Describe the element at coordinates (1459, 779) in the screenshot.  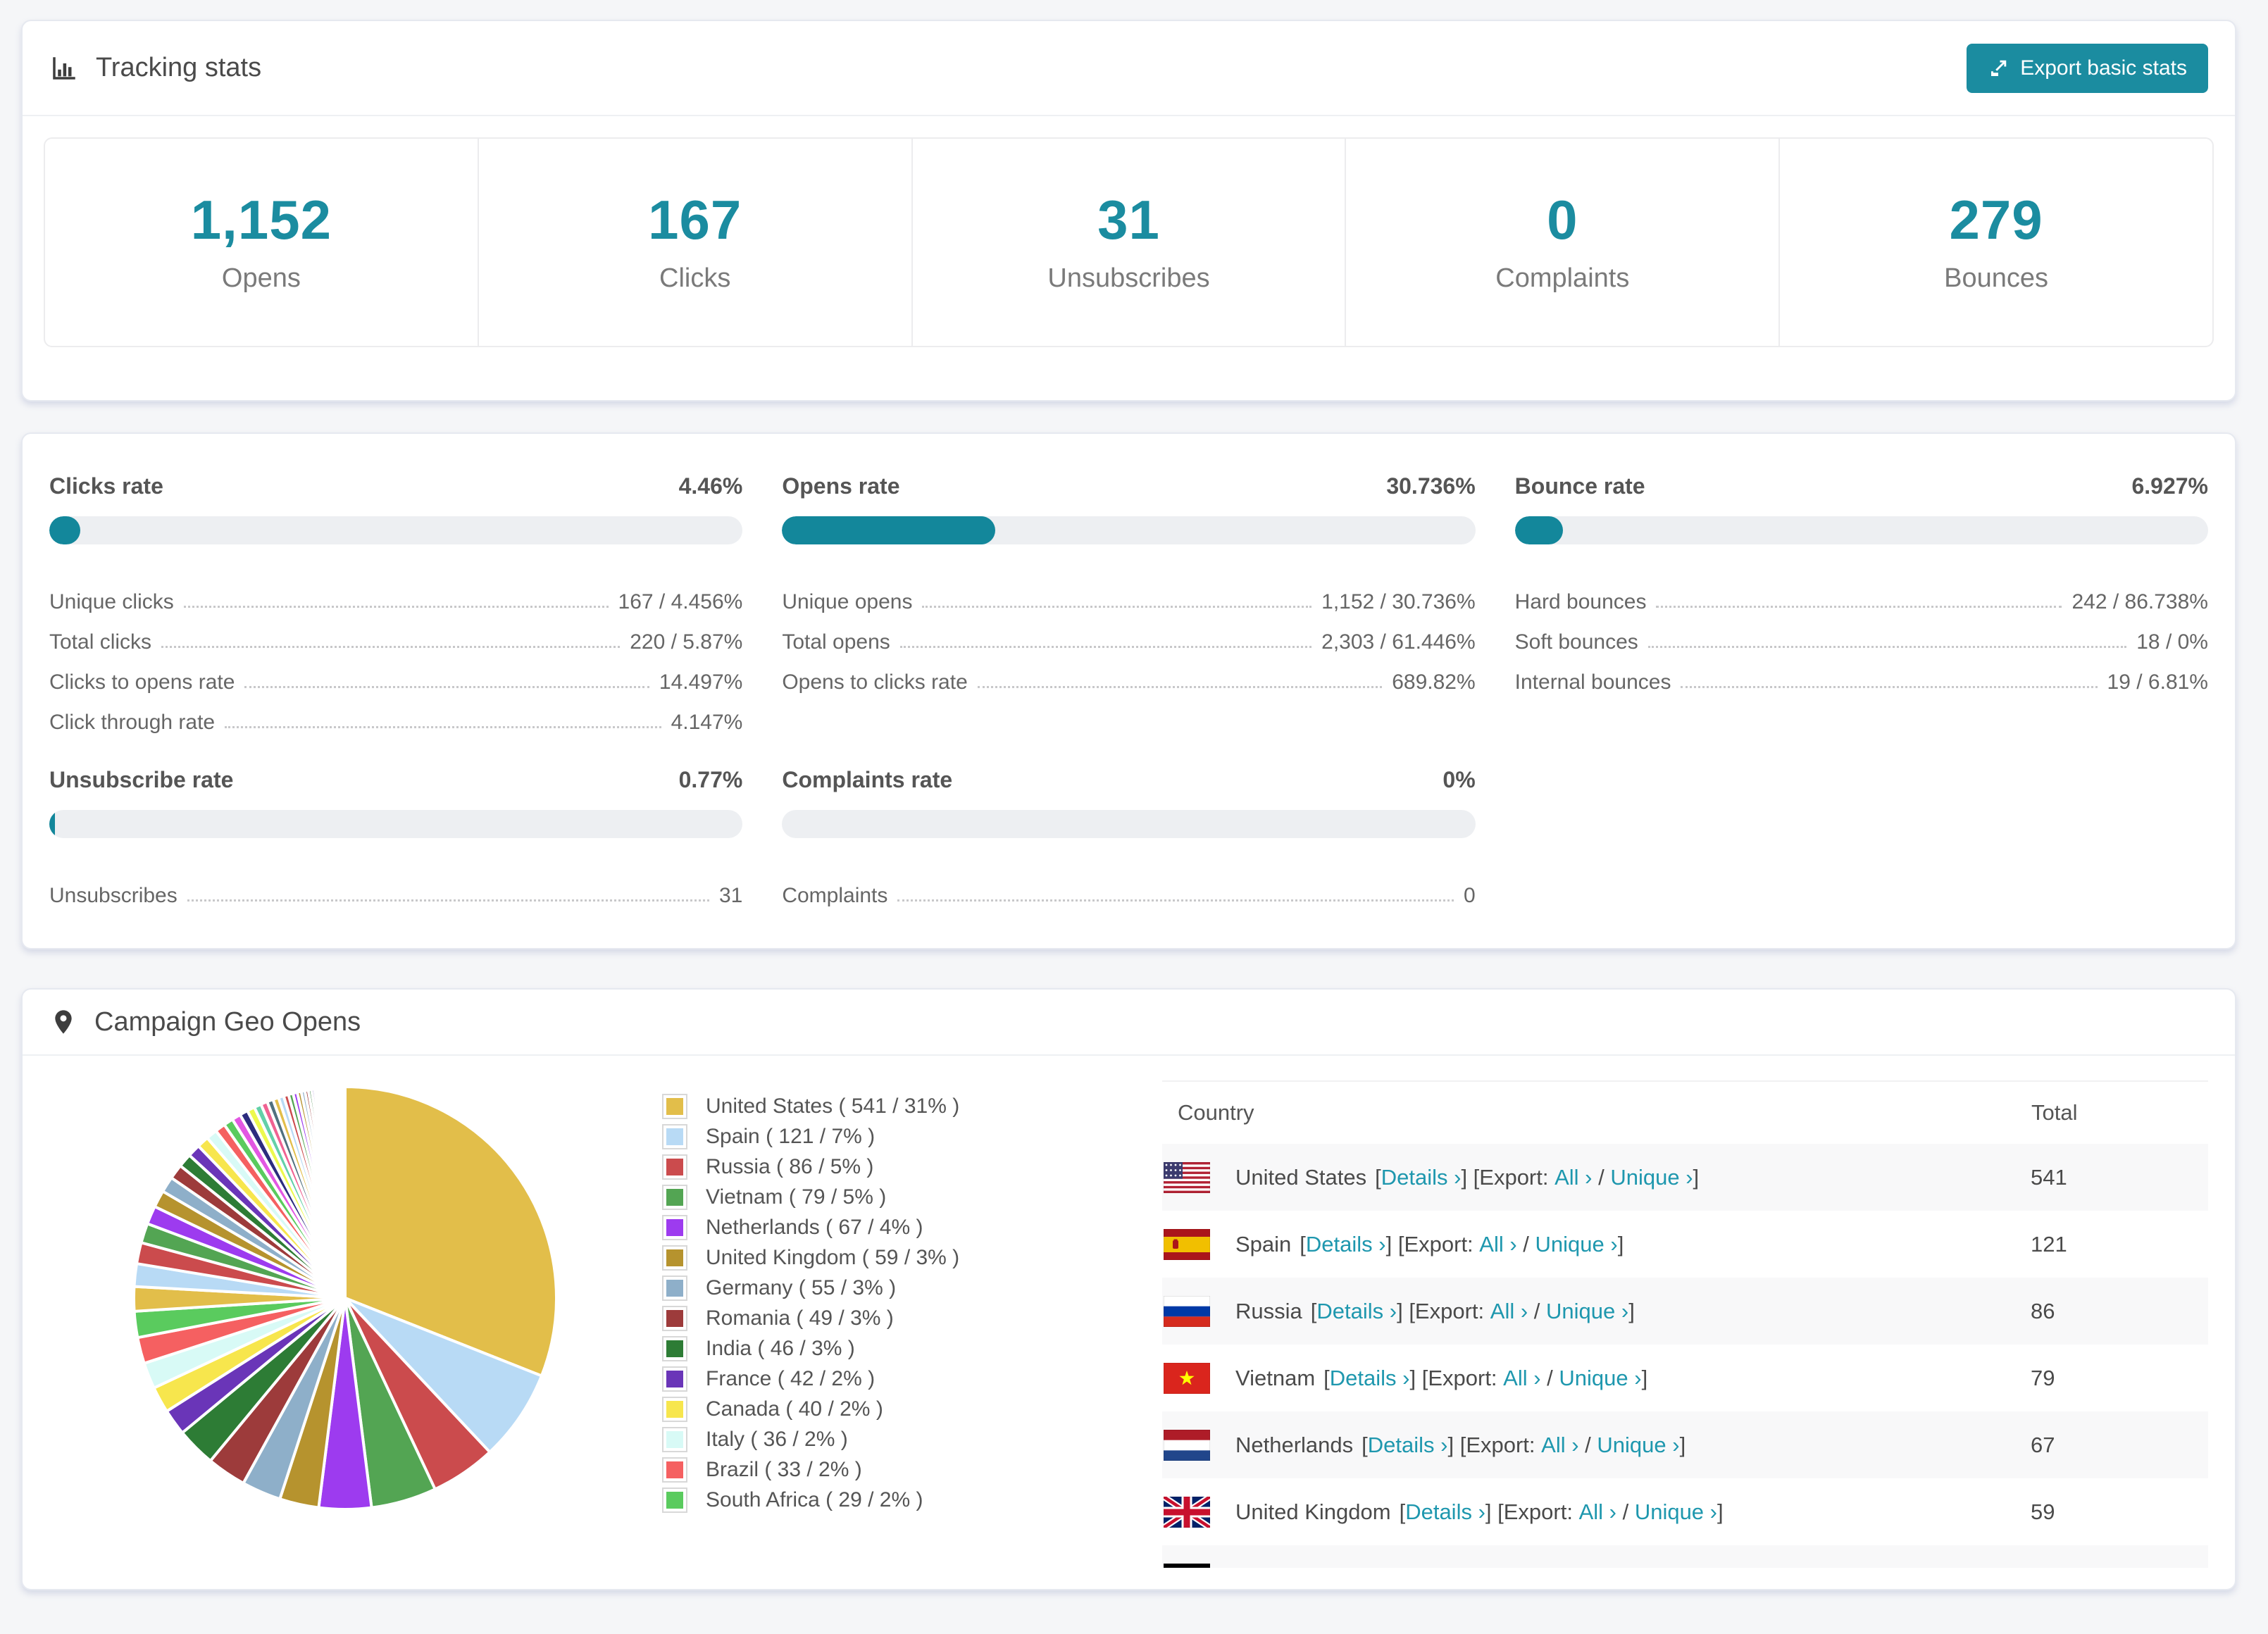
I see `rate-value: 0%` at that location.